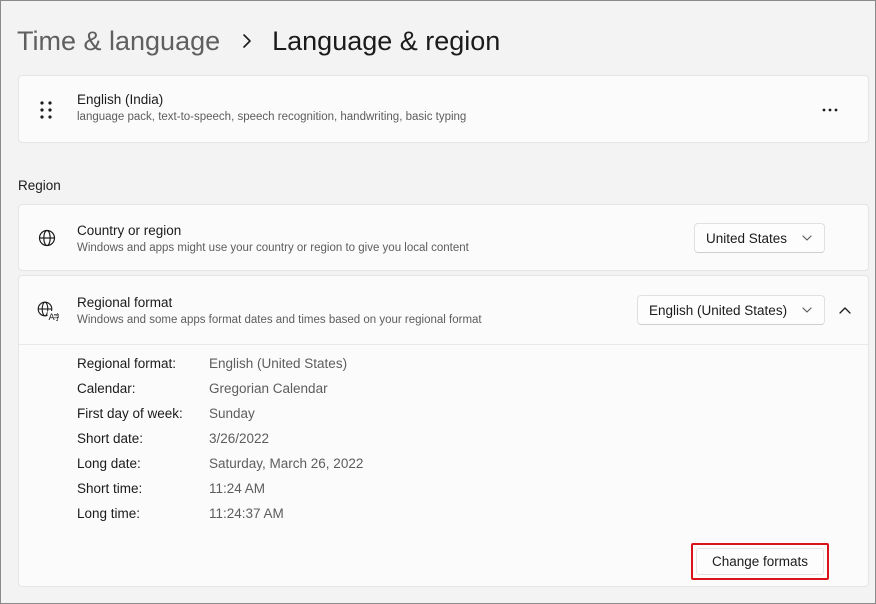 The height and width of the screenshot is (604, 876). I want to click on detail-value-short-date: 3/26/2022, so click(239, 438).